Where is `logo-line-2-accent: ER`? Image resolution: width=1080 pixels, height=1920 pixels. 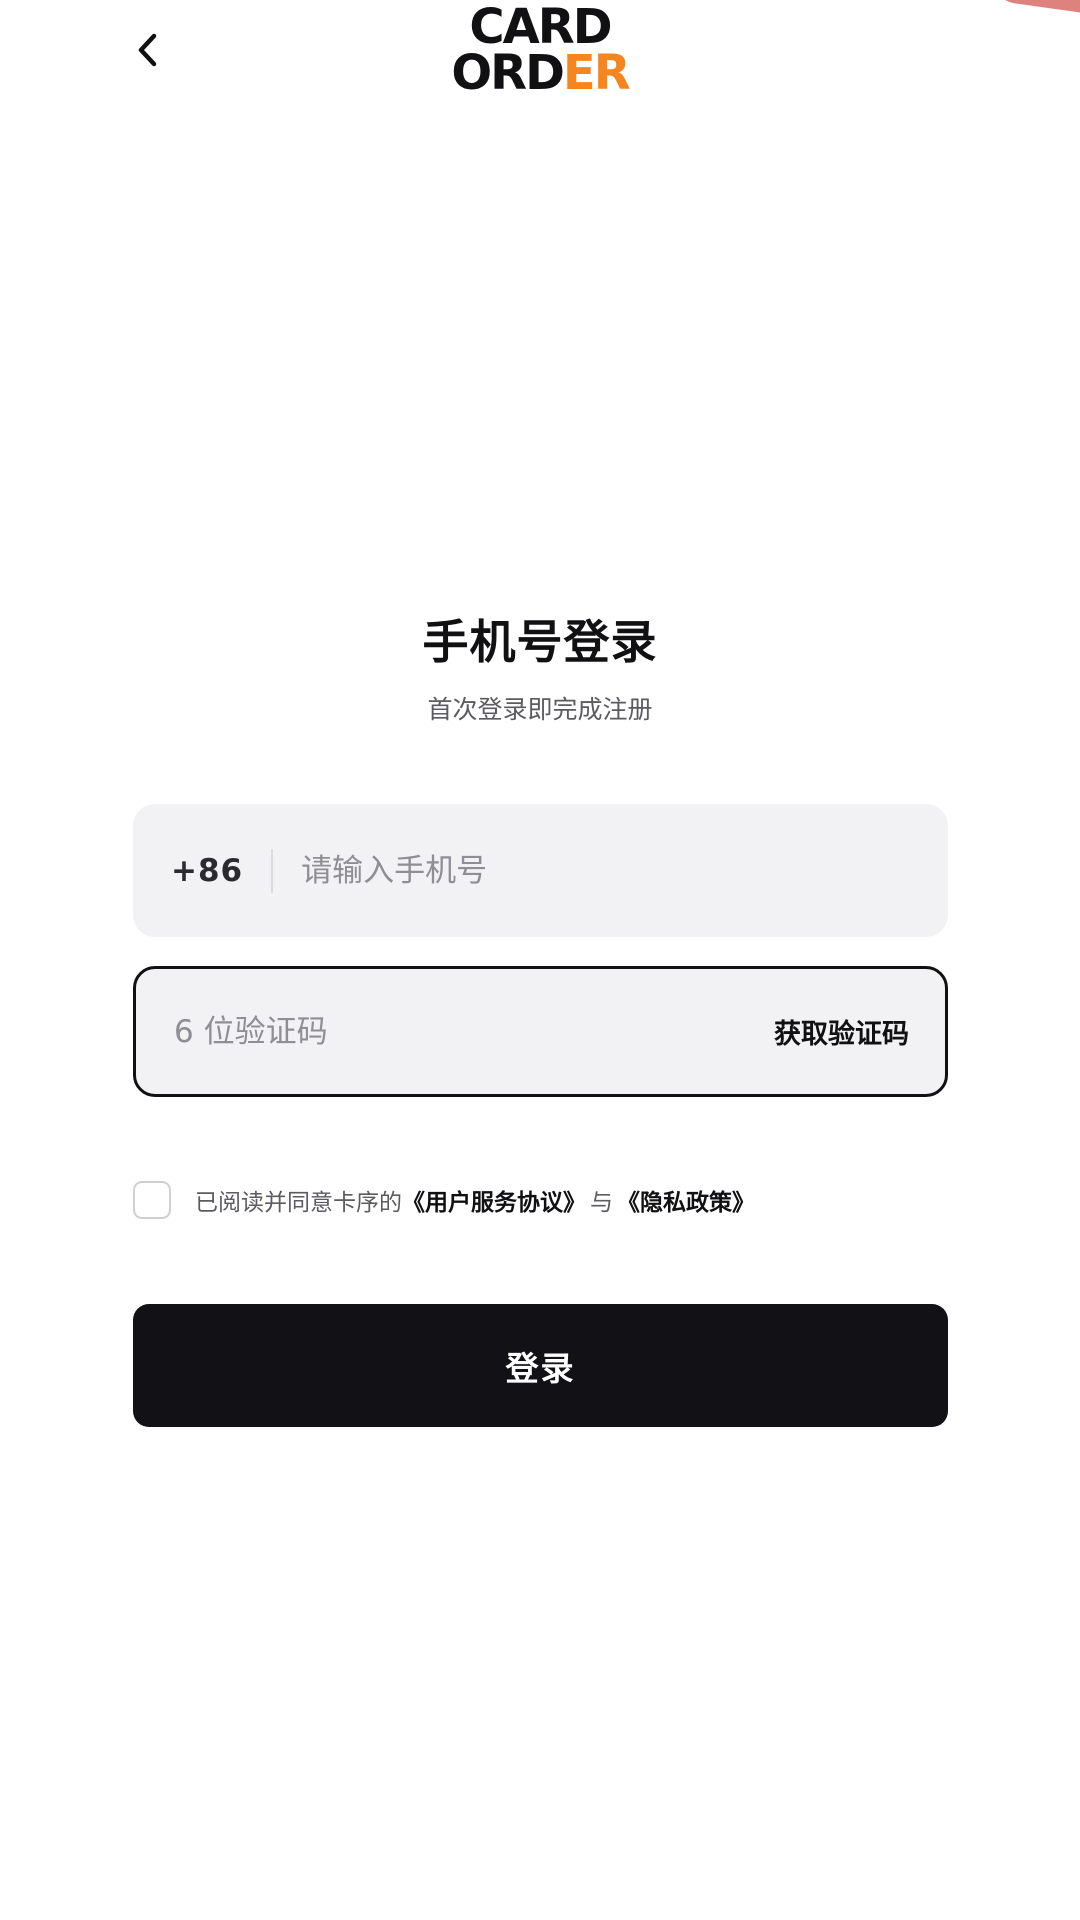 logo-line-2-accent: ER is located at coordinates (596, 73).